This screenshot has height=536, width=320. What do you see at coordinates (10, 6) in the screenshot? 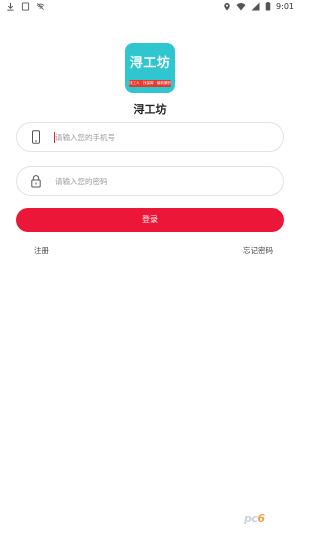
I see `download-icon` at bounding box center [10, 6].